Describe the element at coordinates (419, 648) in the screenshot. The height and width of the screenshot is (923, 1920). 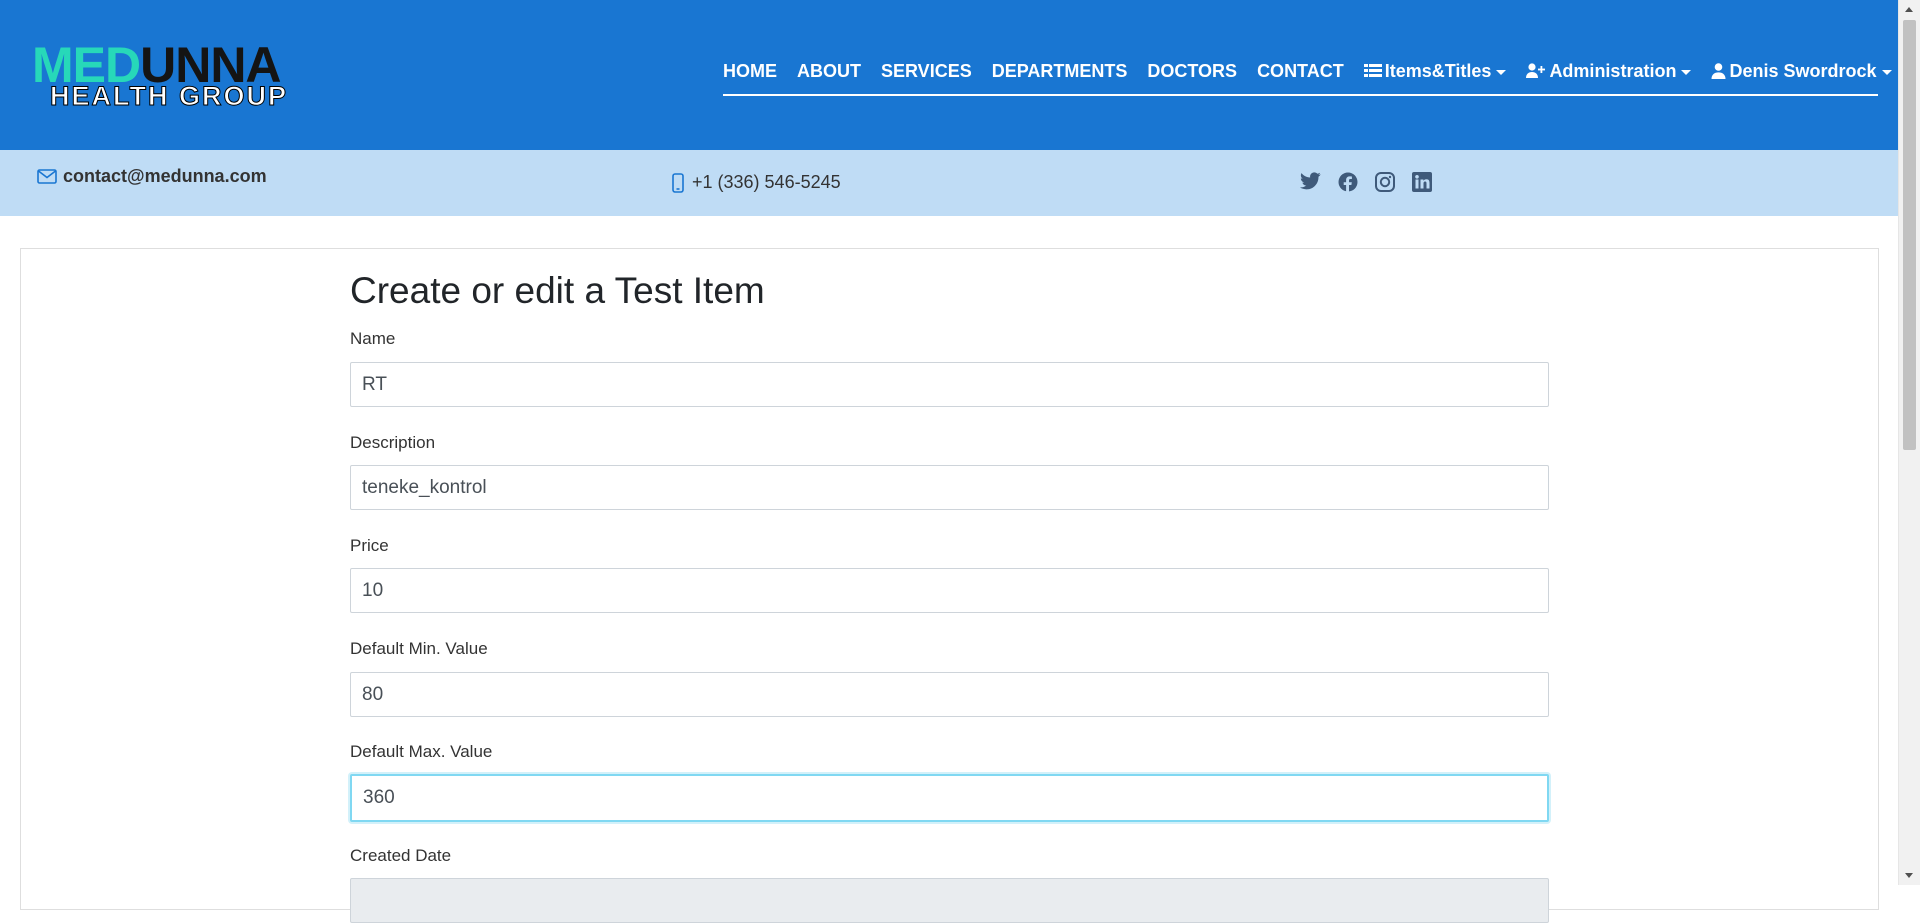
I see `default-min-value-label: Default Min. Value` at that location.